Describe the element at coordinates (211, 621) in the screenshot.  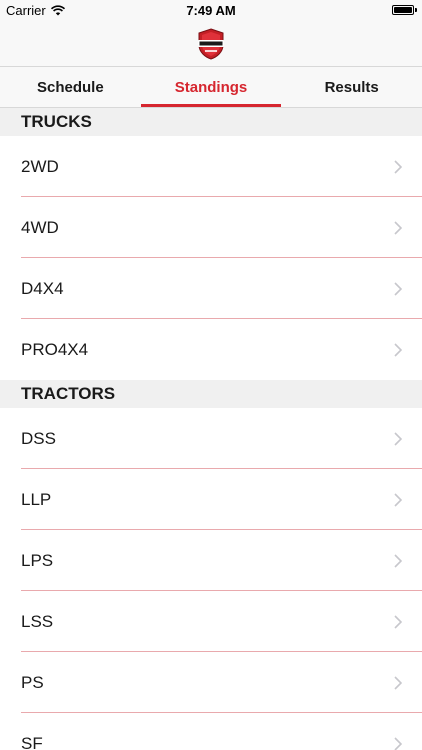
I see `list-item-lss: LSS` at that location.